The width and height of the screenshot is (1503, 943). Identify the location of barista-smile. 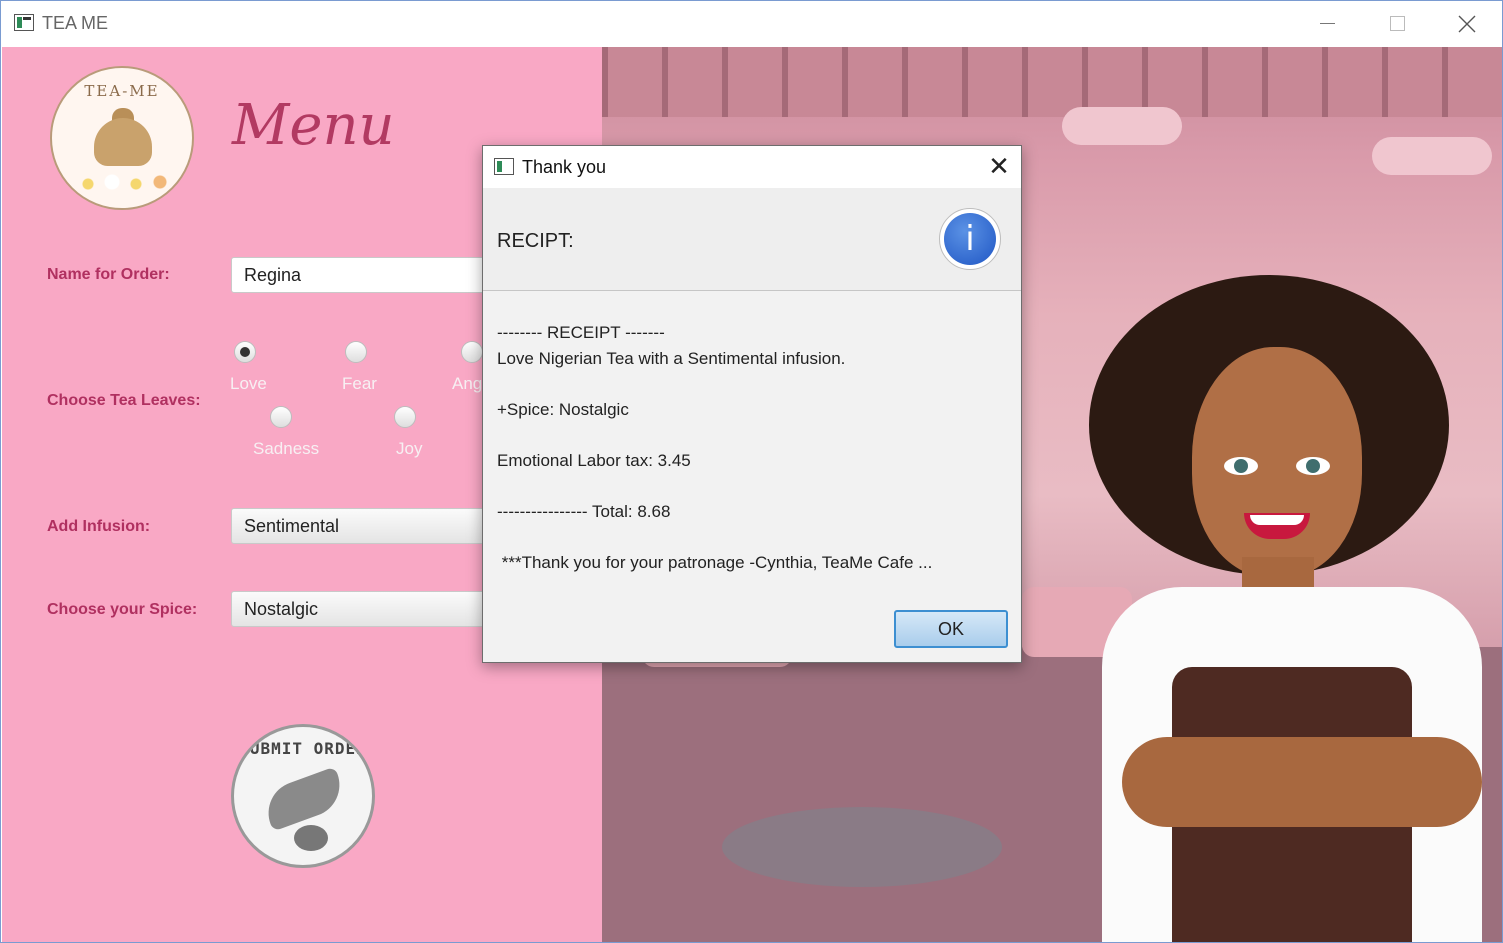
(1277, 526).